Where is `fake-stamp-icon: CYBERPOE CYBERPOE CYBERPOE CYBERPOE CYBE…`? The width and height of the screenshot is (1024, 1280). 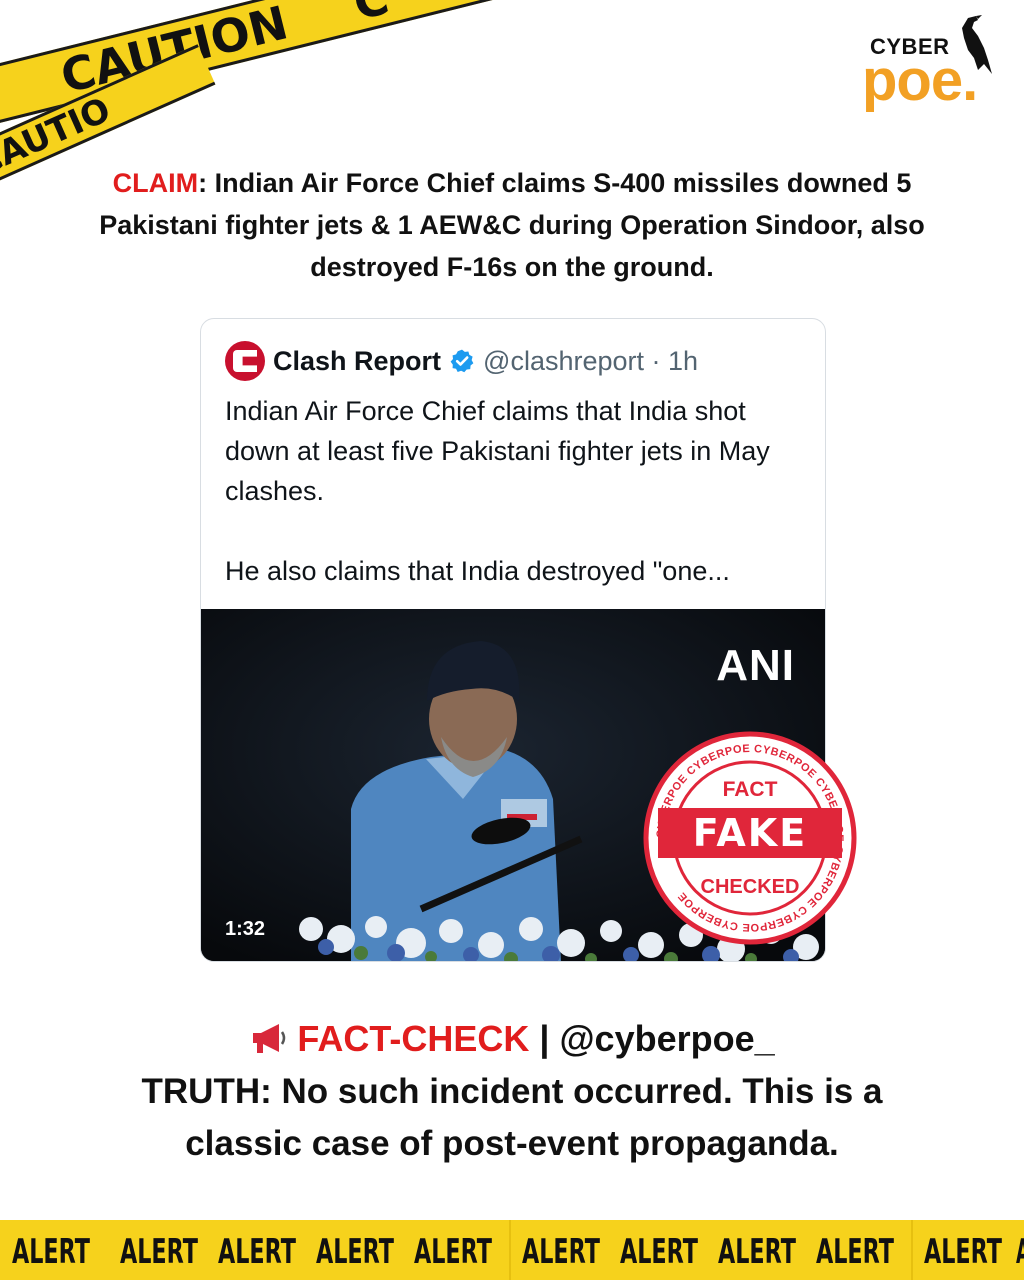 fake-stamp-icon: CYBERPOE CYBERPOE CYBERPOE CYBERPOE CYBE… is located at coordinates (750, 838).